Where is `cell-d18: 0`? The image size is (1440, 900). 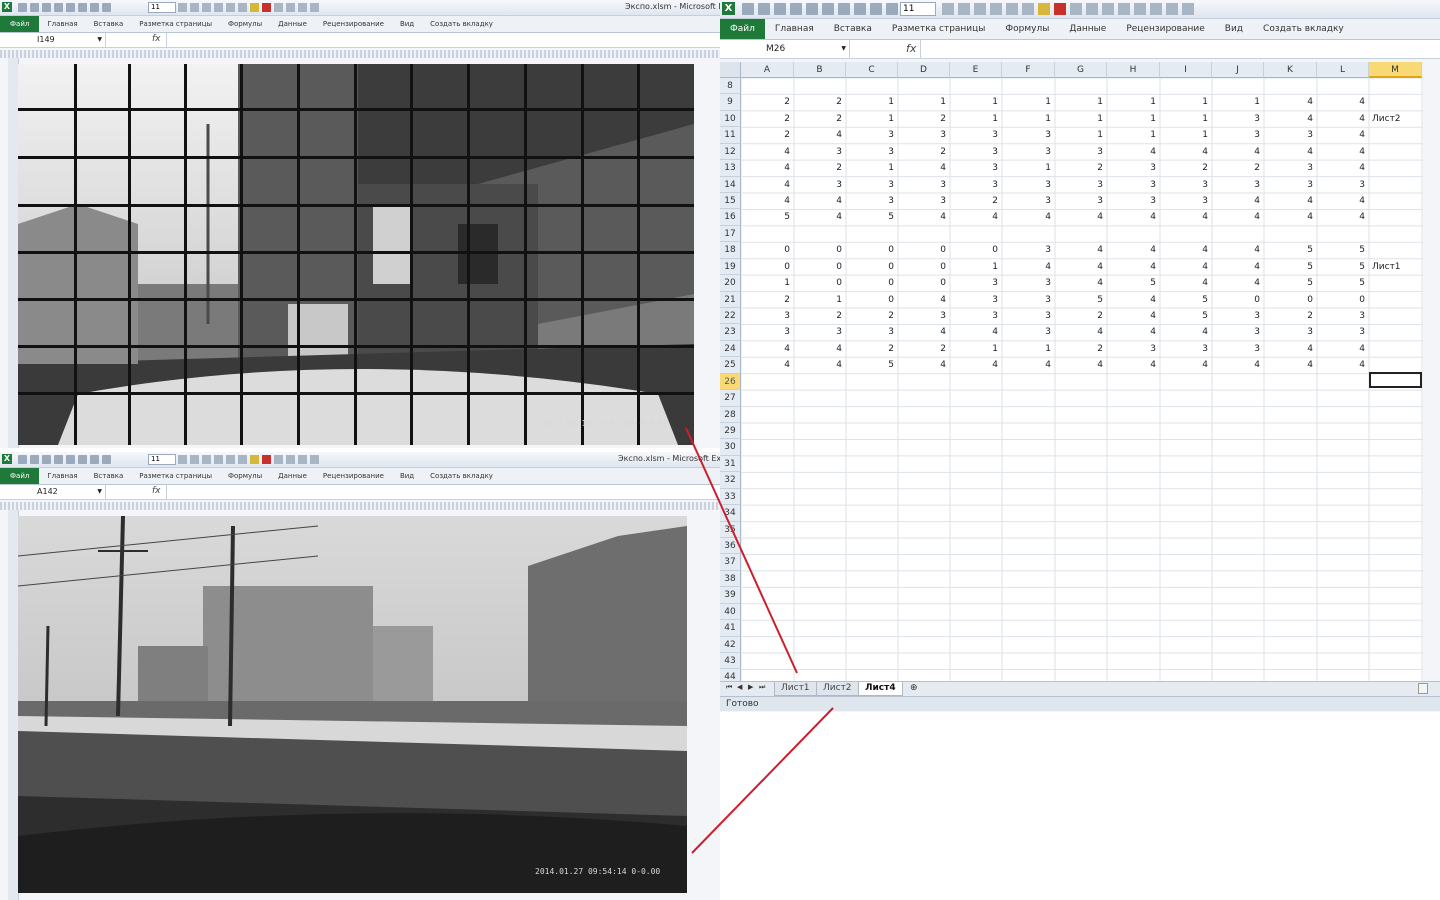 cell-d18: 0 is located at coordinates (924, 250).